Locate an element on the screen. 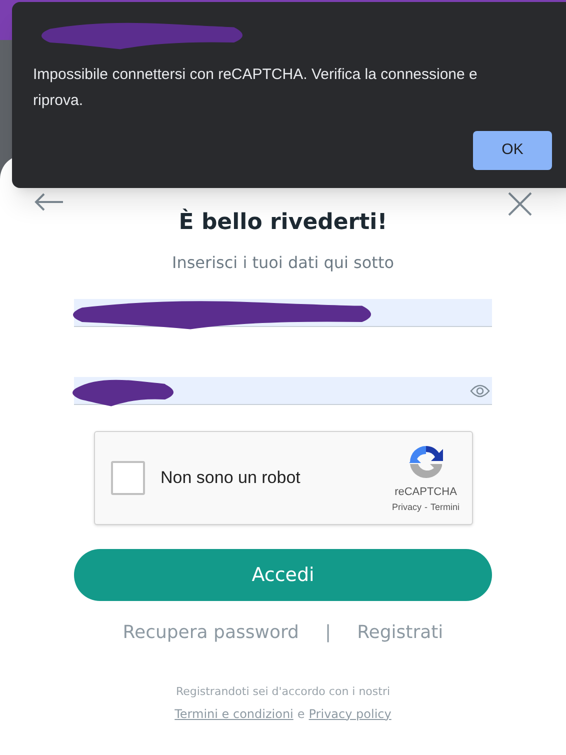  conjunction-text: e is located at coordinates (301, 714).